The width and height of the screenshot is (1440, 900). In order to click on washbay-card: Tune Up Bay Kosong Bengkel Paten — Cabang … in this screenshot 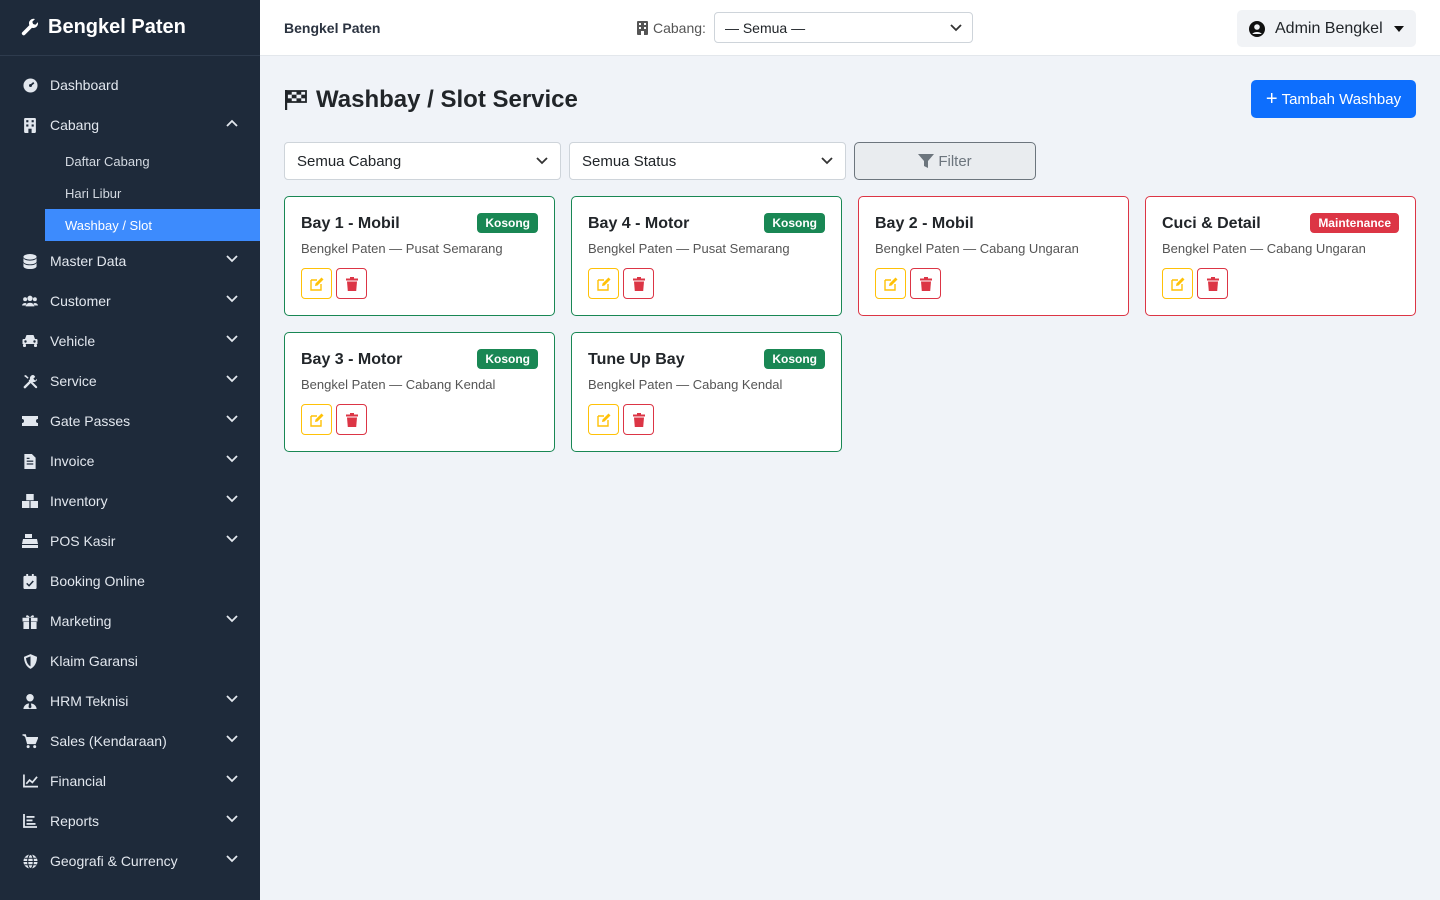, I will do `click(706, 392)`.